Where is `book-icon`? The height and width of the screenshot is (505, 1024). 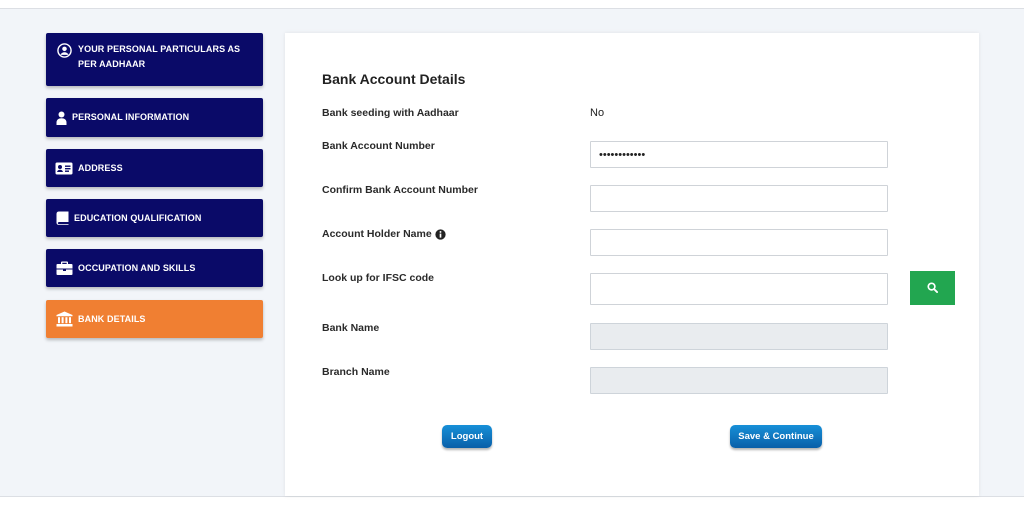 book-icon is located at coordinates (62, 218).